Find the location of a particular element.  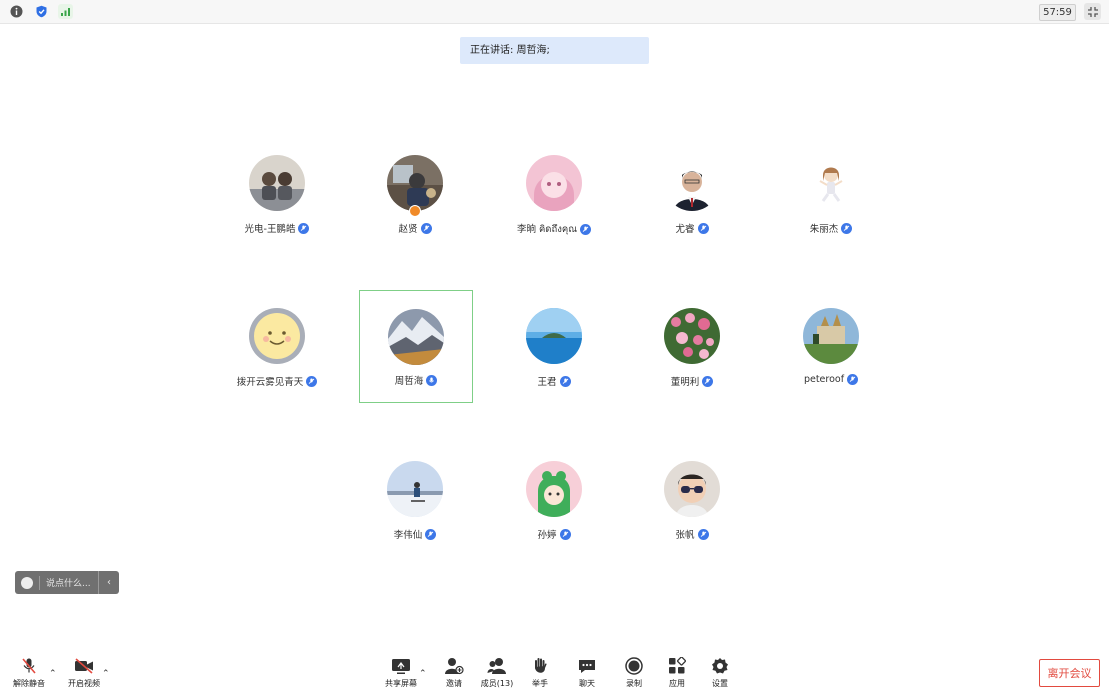

start-video-label: 开启视频 is located at coordinates (84, 683).